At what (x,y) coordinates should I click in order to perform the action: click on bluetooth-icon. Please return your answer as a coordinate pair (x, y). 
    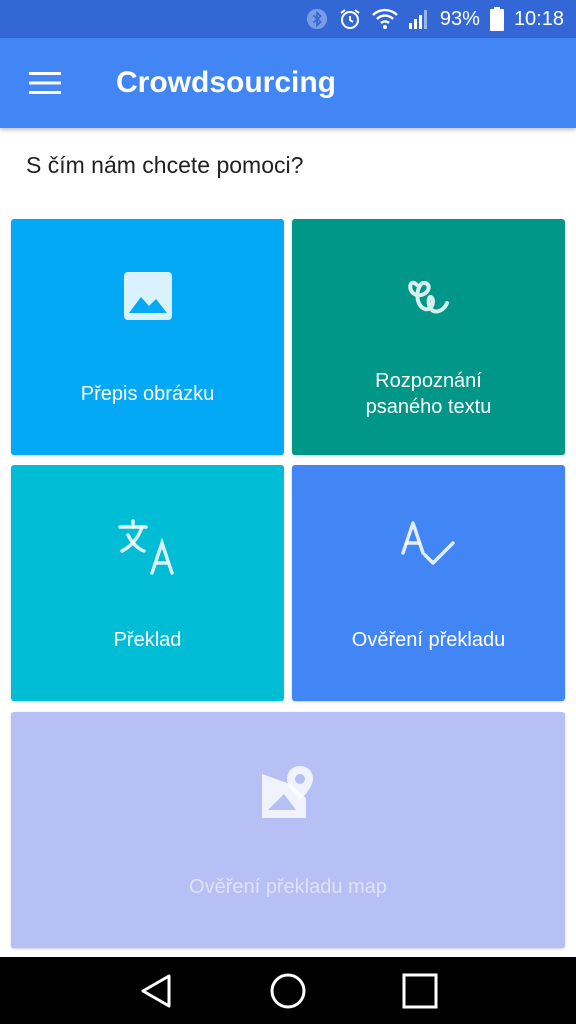
    Looking at the image, I should click on (317, 19).